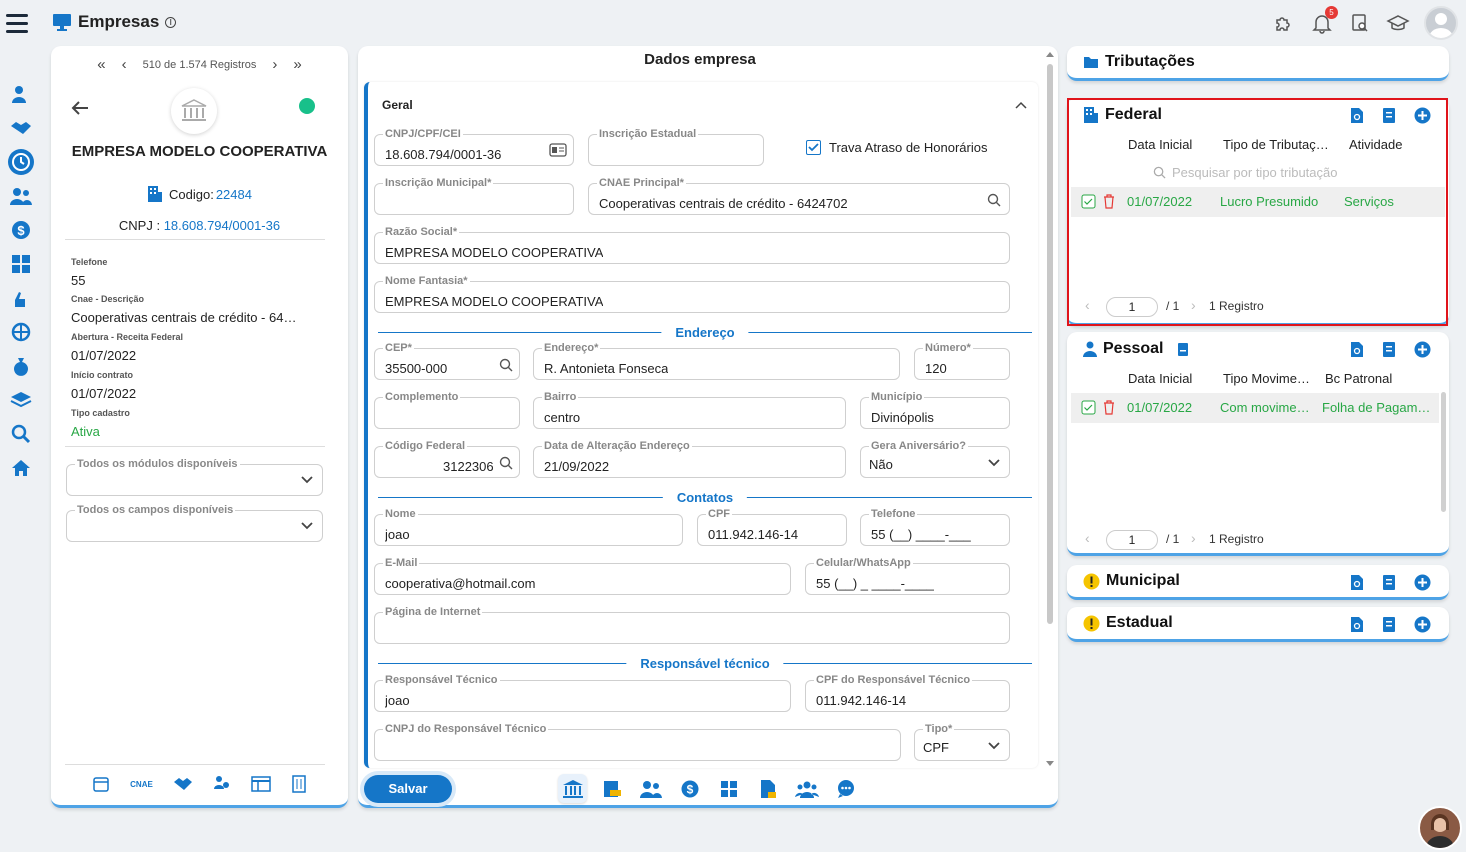 The image size is (1466, 852). I want to click on pessoal-col-data-inicial: Data Inicial, so click(1160, 378).